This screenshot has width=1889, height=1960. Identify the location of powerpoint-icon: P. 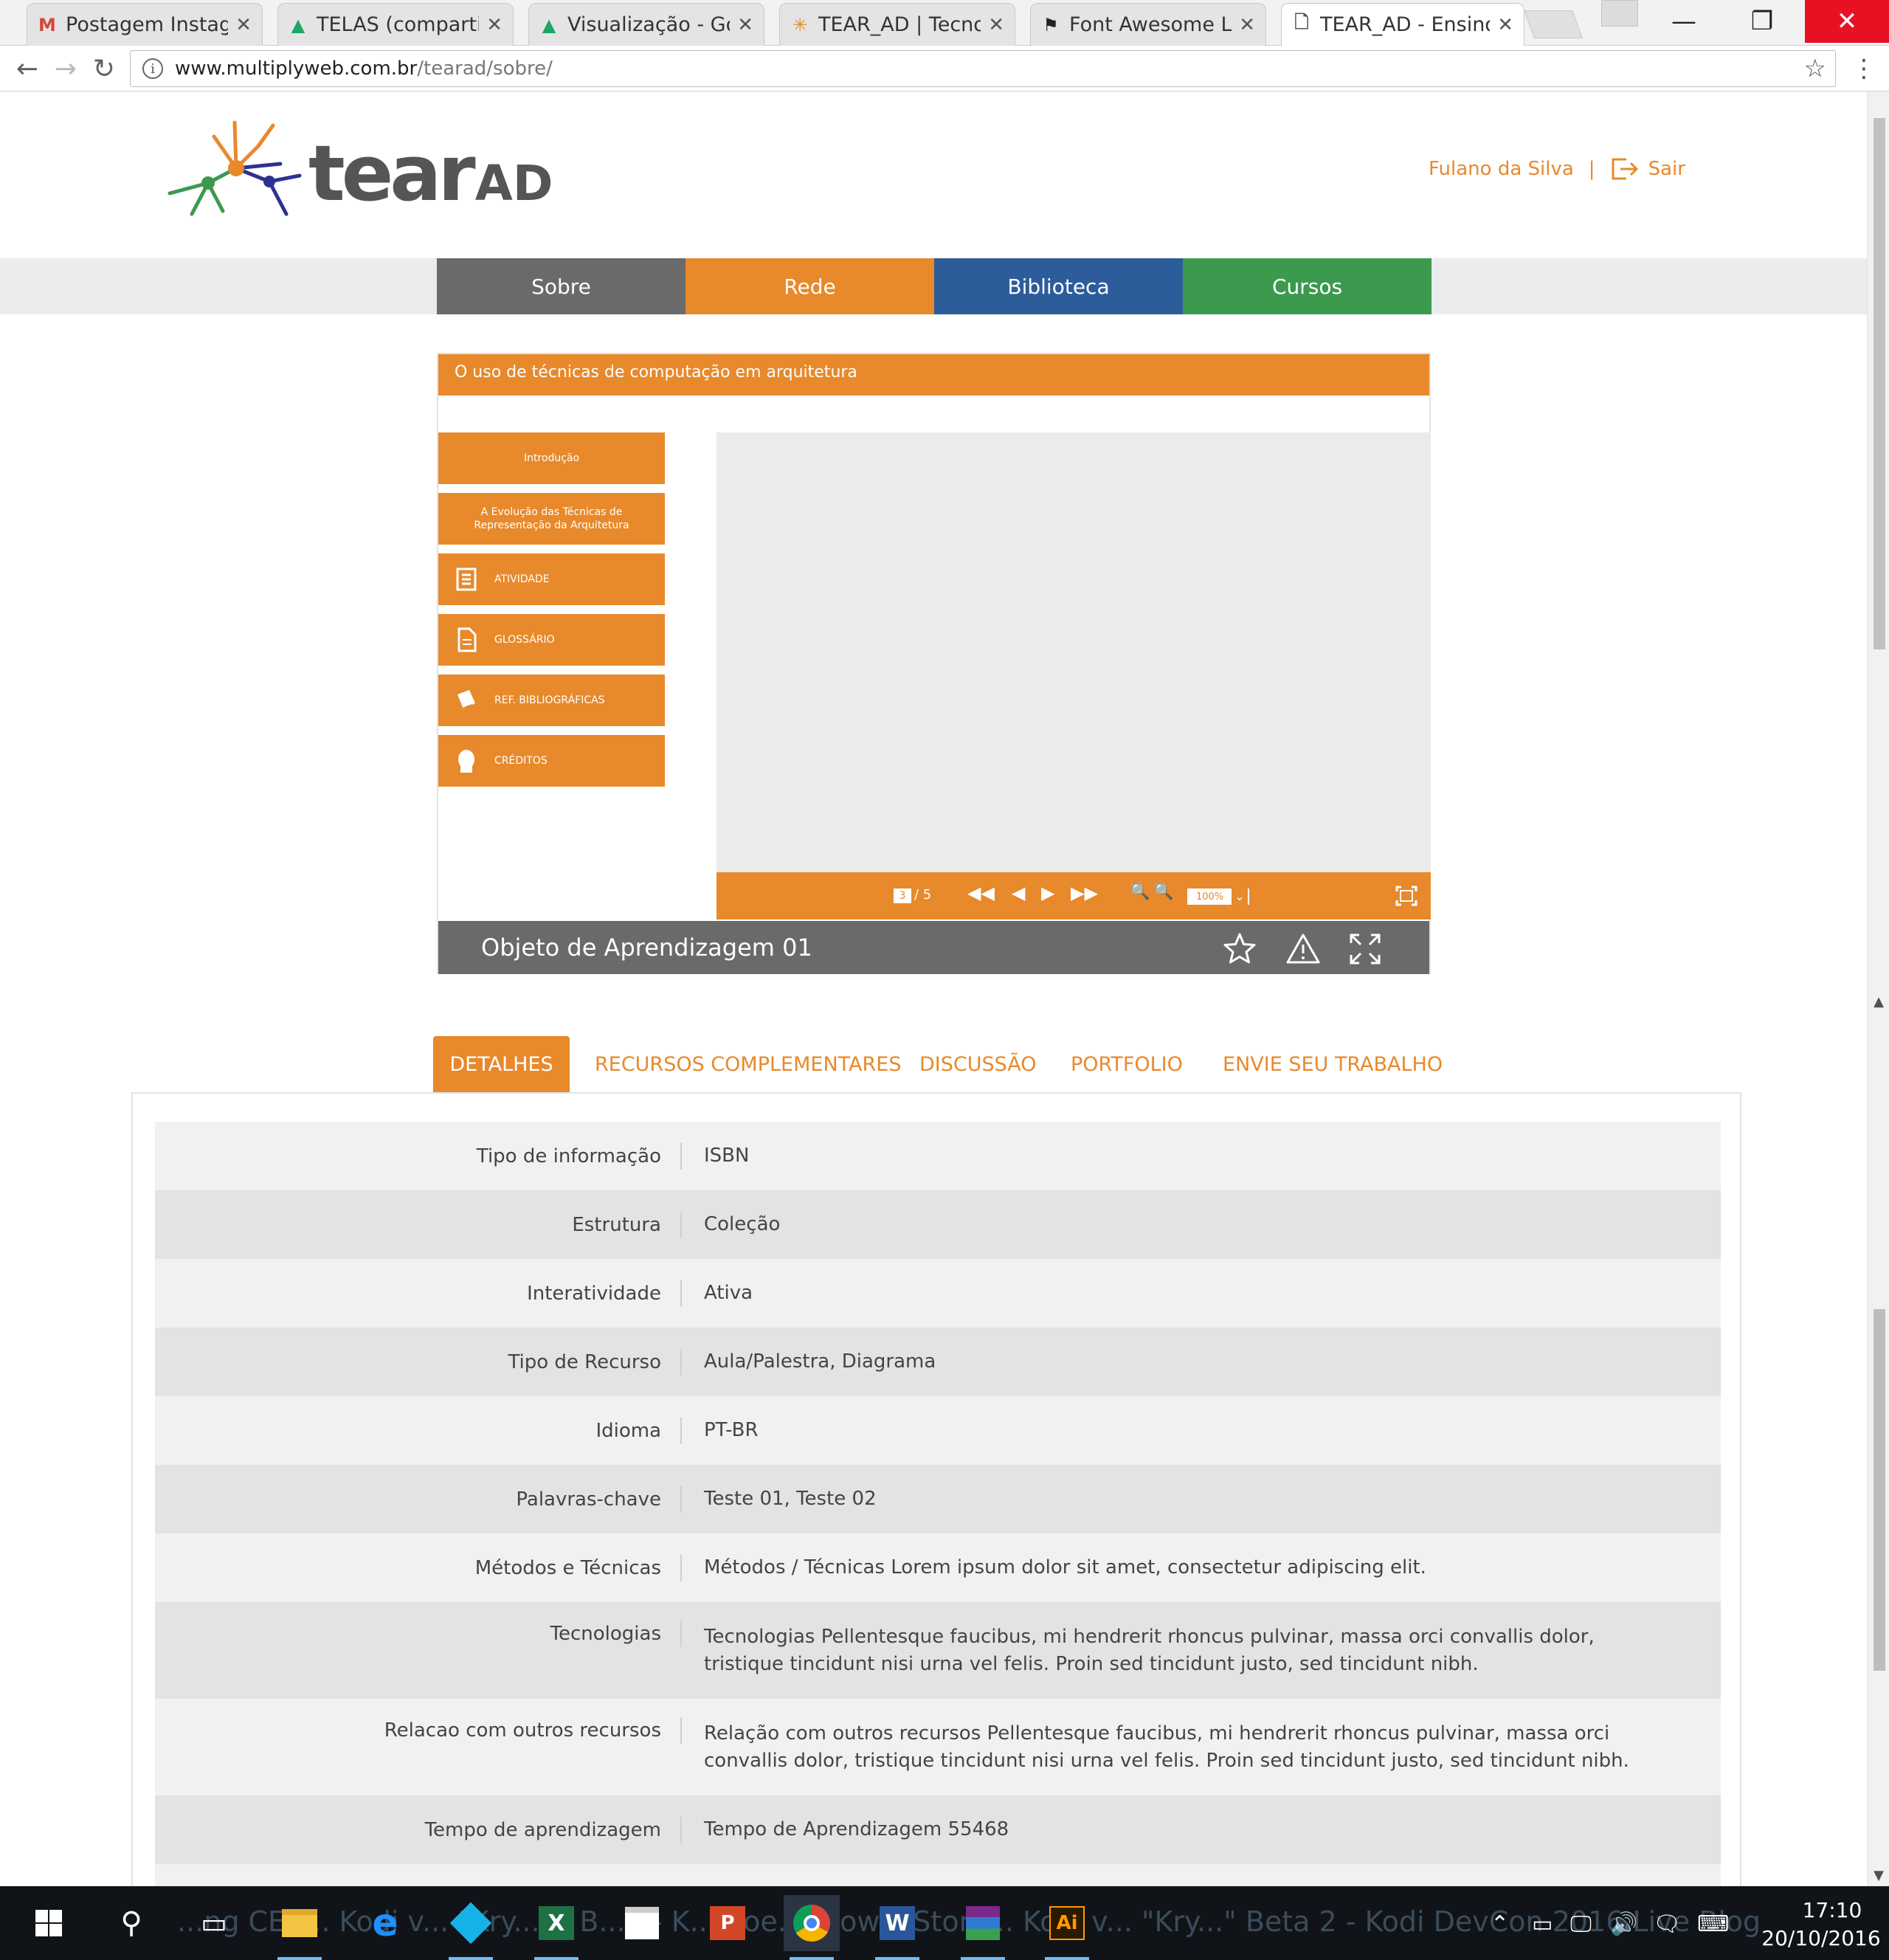
(728, 1923).